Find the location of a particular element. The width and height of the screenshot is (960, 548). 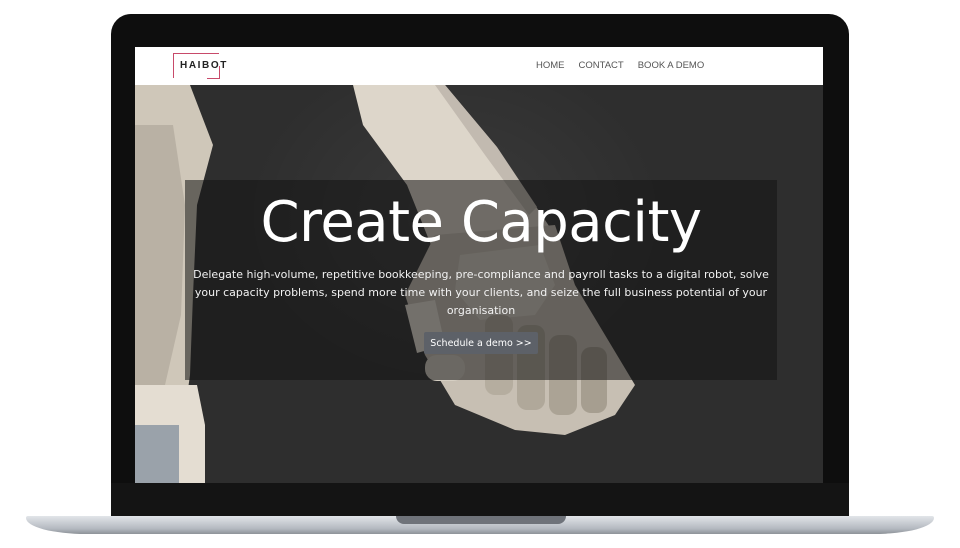

schedule-demo-button: Schedule a demo >> is located at coordinates (481, 343).